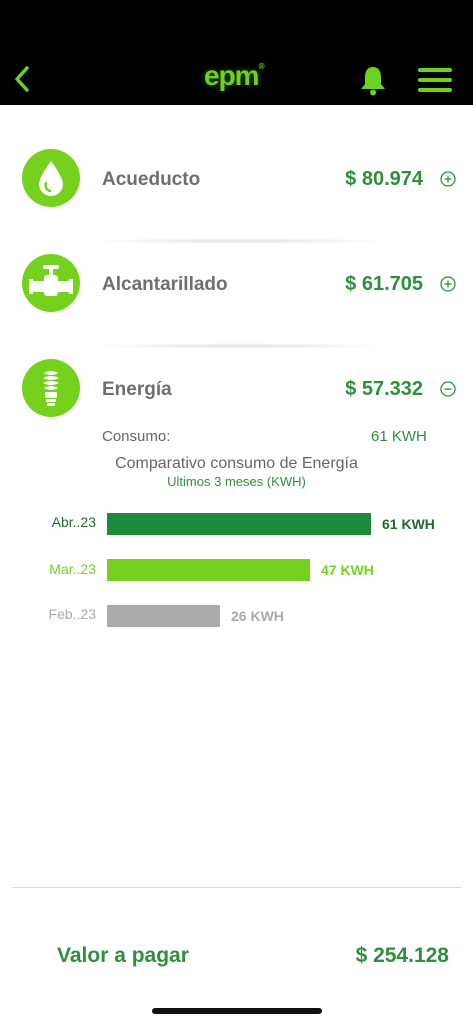  I want to click on chart-title: Comparativo consumo de Energía, so click(236, 463).